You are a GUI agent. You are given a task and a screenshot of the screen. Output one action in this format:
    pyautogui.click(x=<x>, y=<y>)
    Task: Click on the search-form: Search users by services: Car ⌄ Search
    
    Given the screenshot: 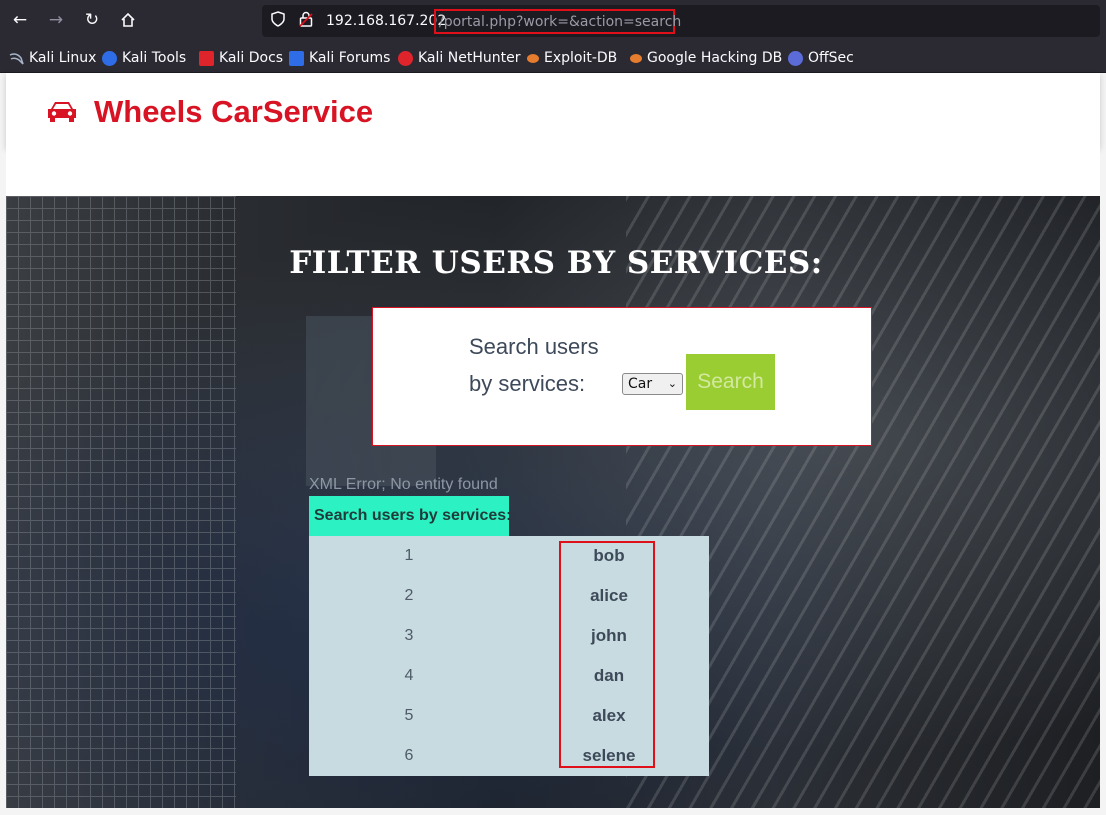 What is the action you would take?
    pyautogui.click(x=622, y=376)
    